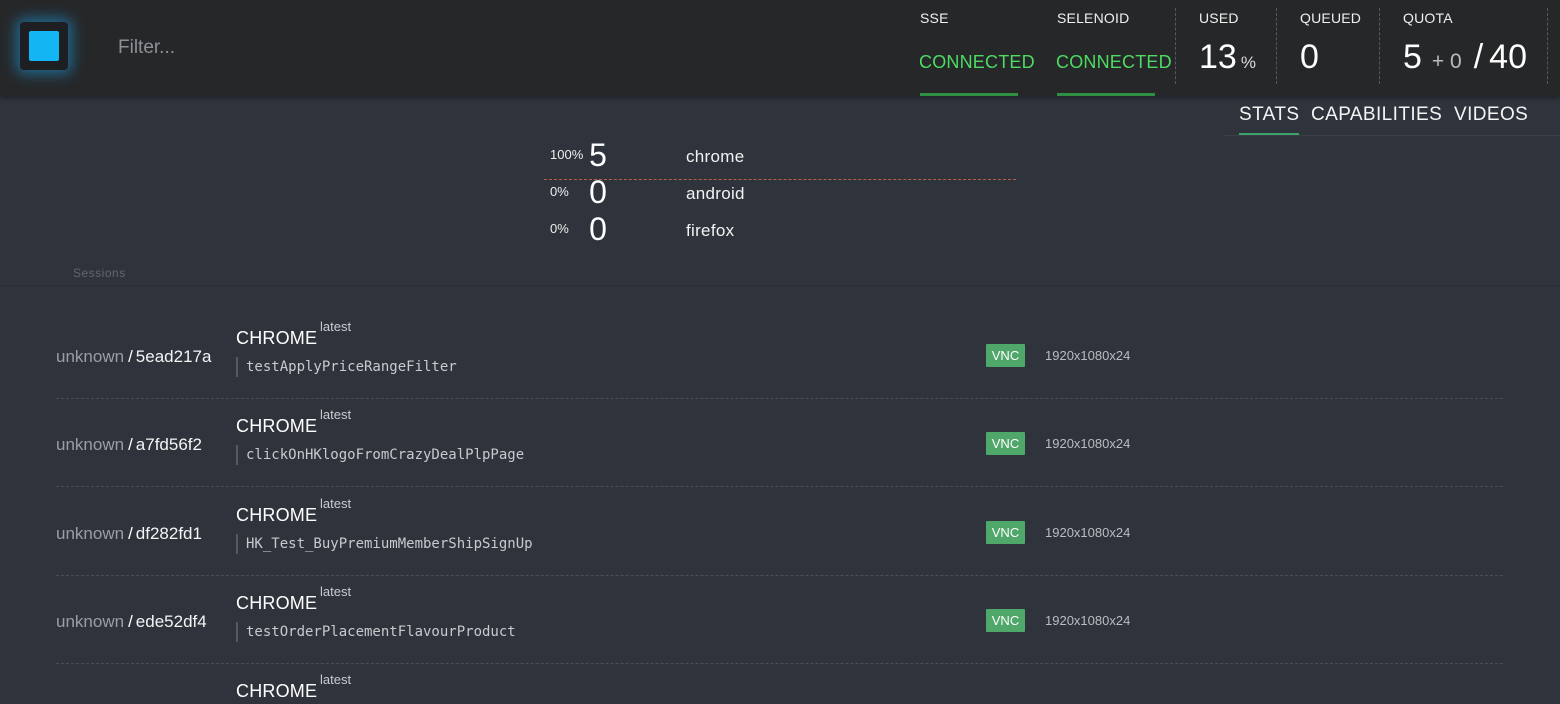  I want to click on logo-core, so click(44, 46).